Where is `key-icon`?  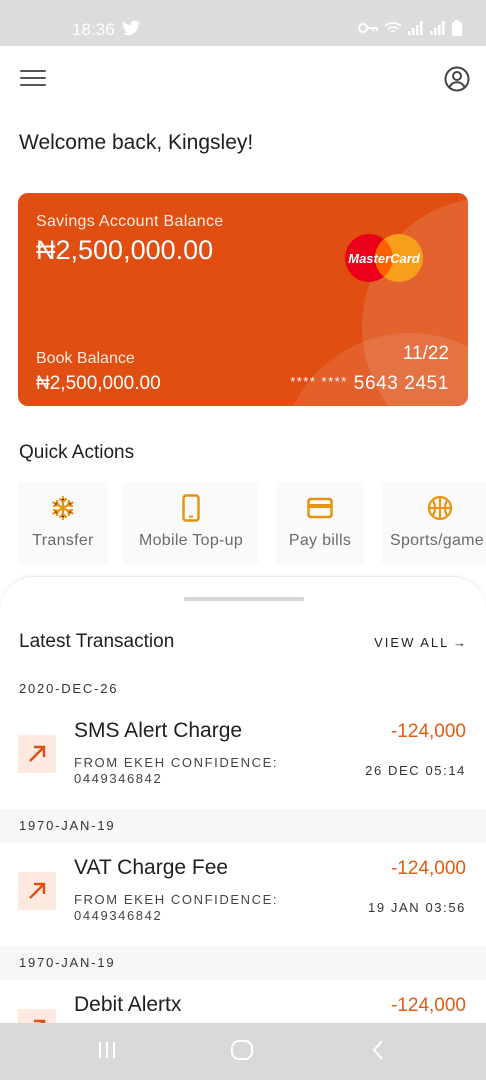
key-icon is located at coordinates (368, 28).